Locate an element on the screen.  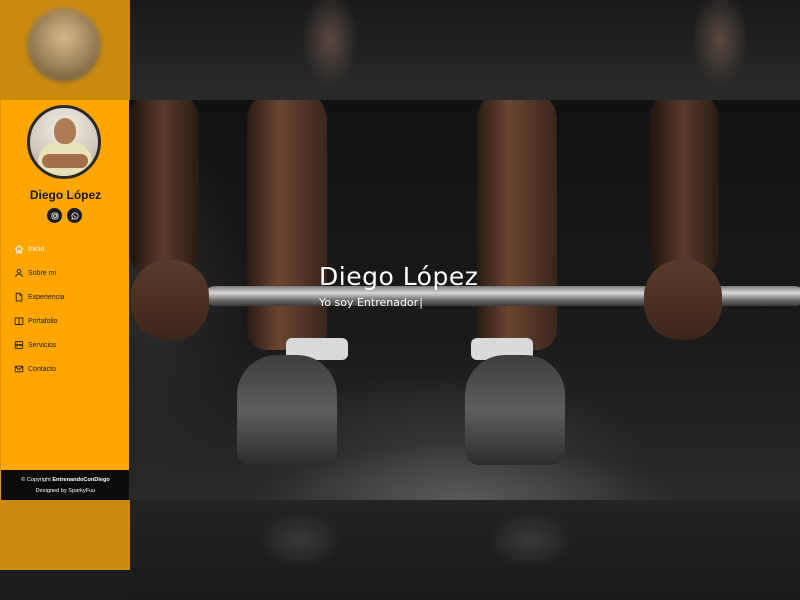
nav-item-servicios: Servicios is located at coordinates (65, 345).